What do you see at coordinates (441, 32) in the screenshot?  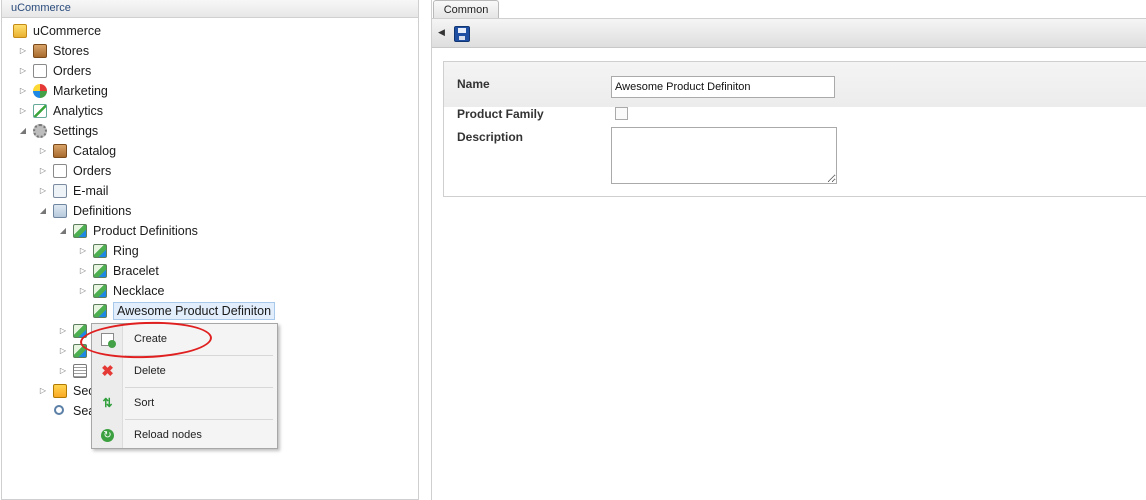 I see `back-arrow-icon: ◀` at bounding box center [441, 32].